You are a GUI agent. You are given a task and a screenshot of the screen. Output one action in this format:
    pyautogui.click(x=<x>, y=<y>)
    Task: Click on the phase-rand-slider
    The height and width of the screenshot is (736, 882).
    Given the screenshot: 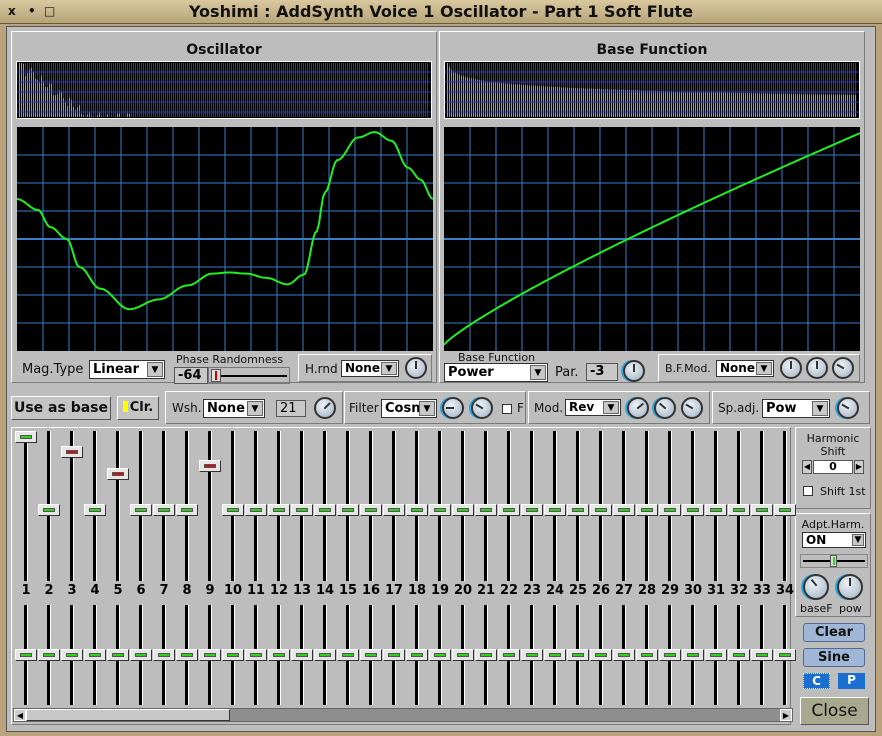 What is the action you would take?
    pyautogui.click(x=249, y=375)
    